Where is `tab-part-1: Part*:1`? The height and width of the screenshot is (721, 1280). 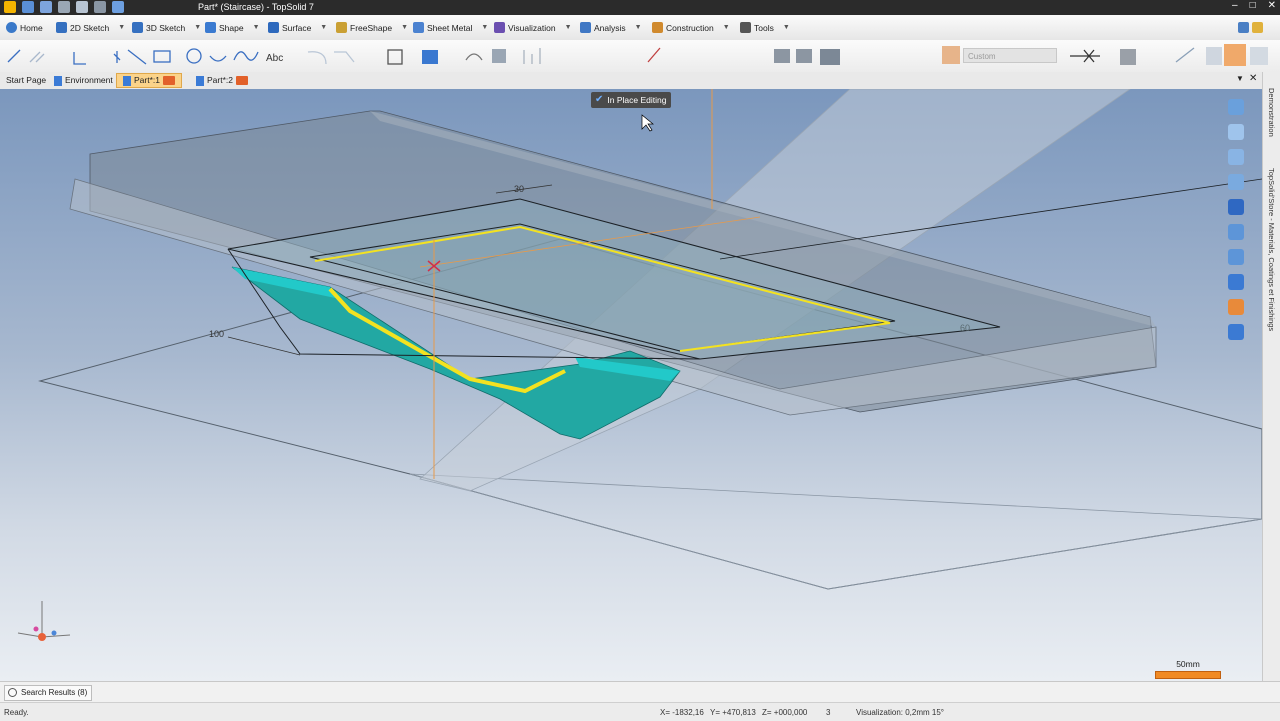
tab-part-1: Part*:1 is located at coordinates (149, 80).